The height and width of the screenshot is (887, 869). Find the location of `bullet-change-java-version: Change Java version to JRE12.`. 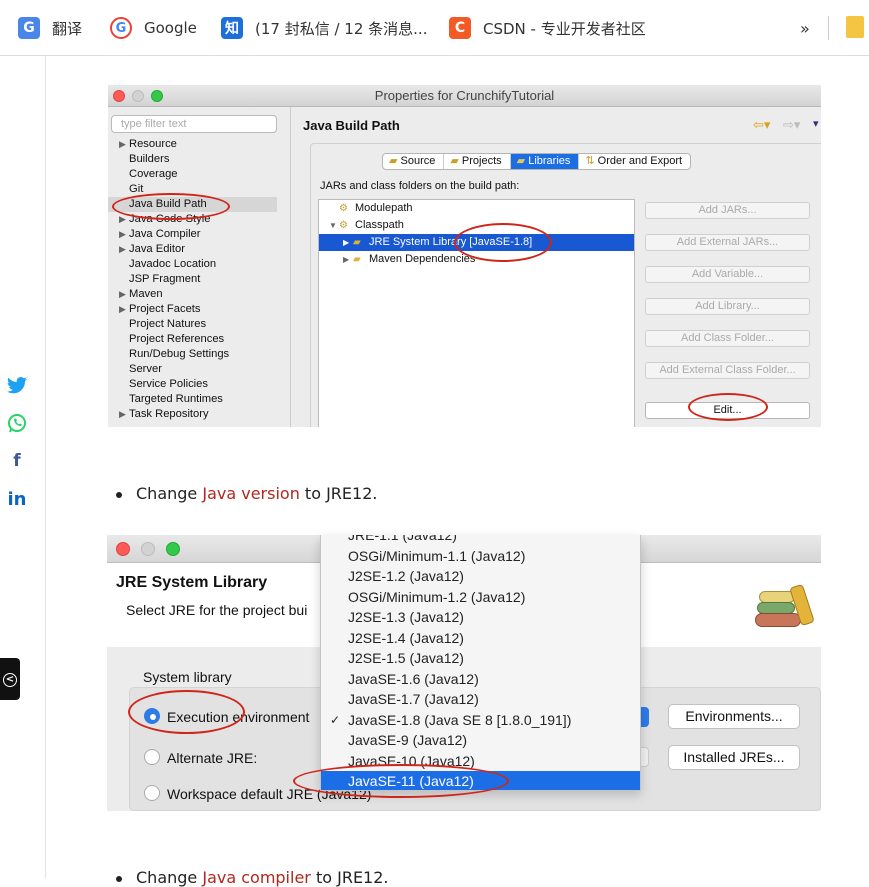

bullet-change-java-version: Change Java version to JRE12. is located at coordinates (246, 493).